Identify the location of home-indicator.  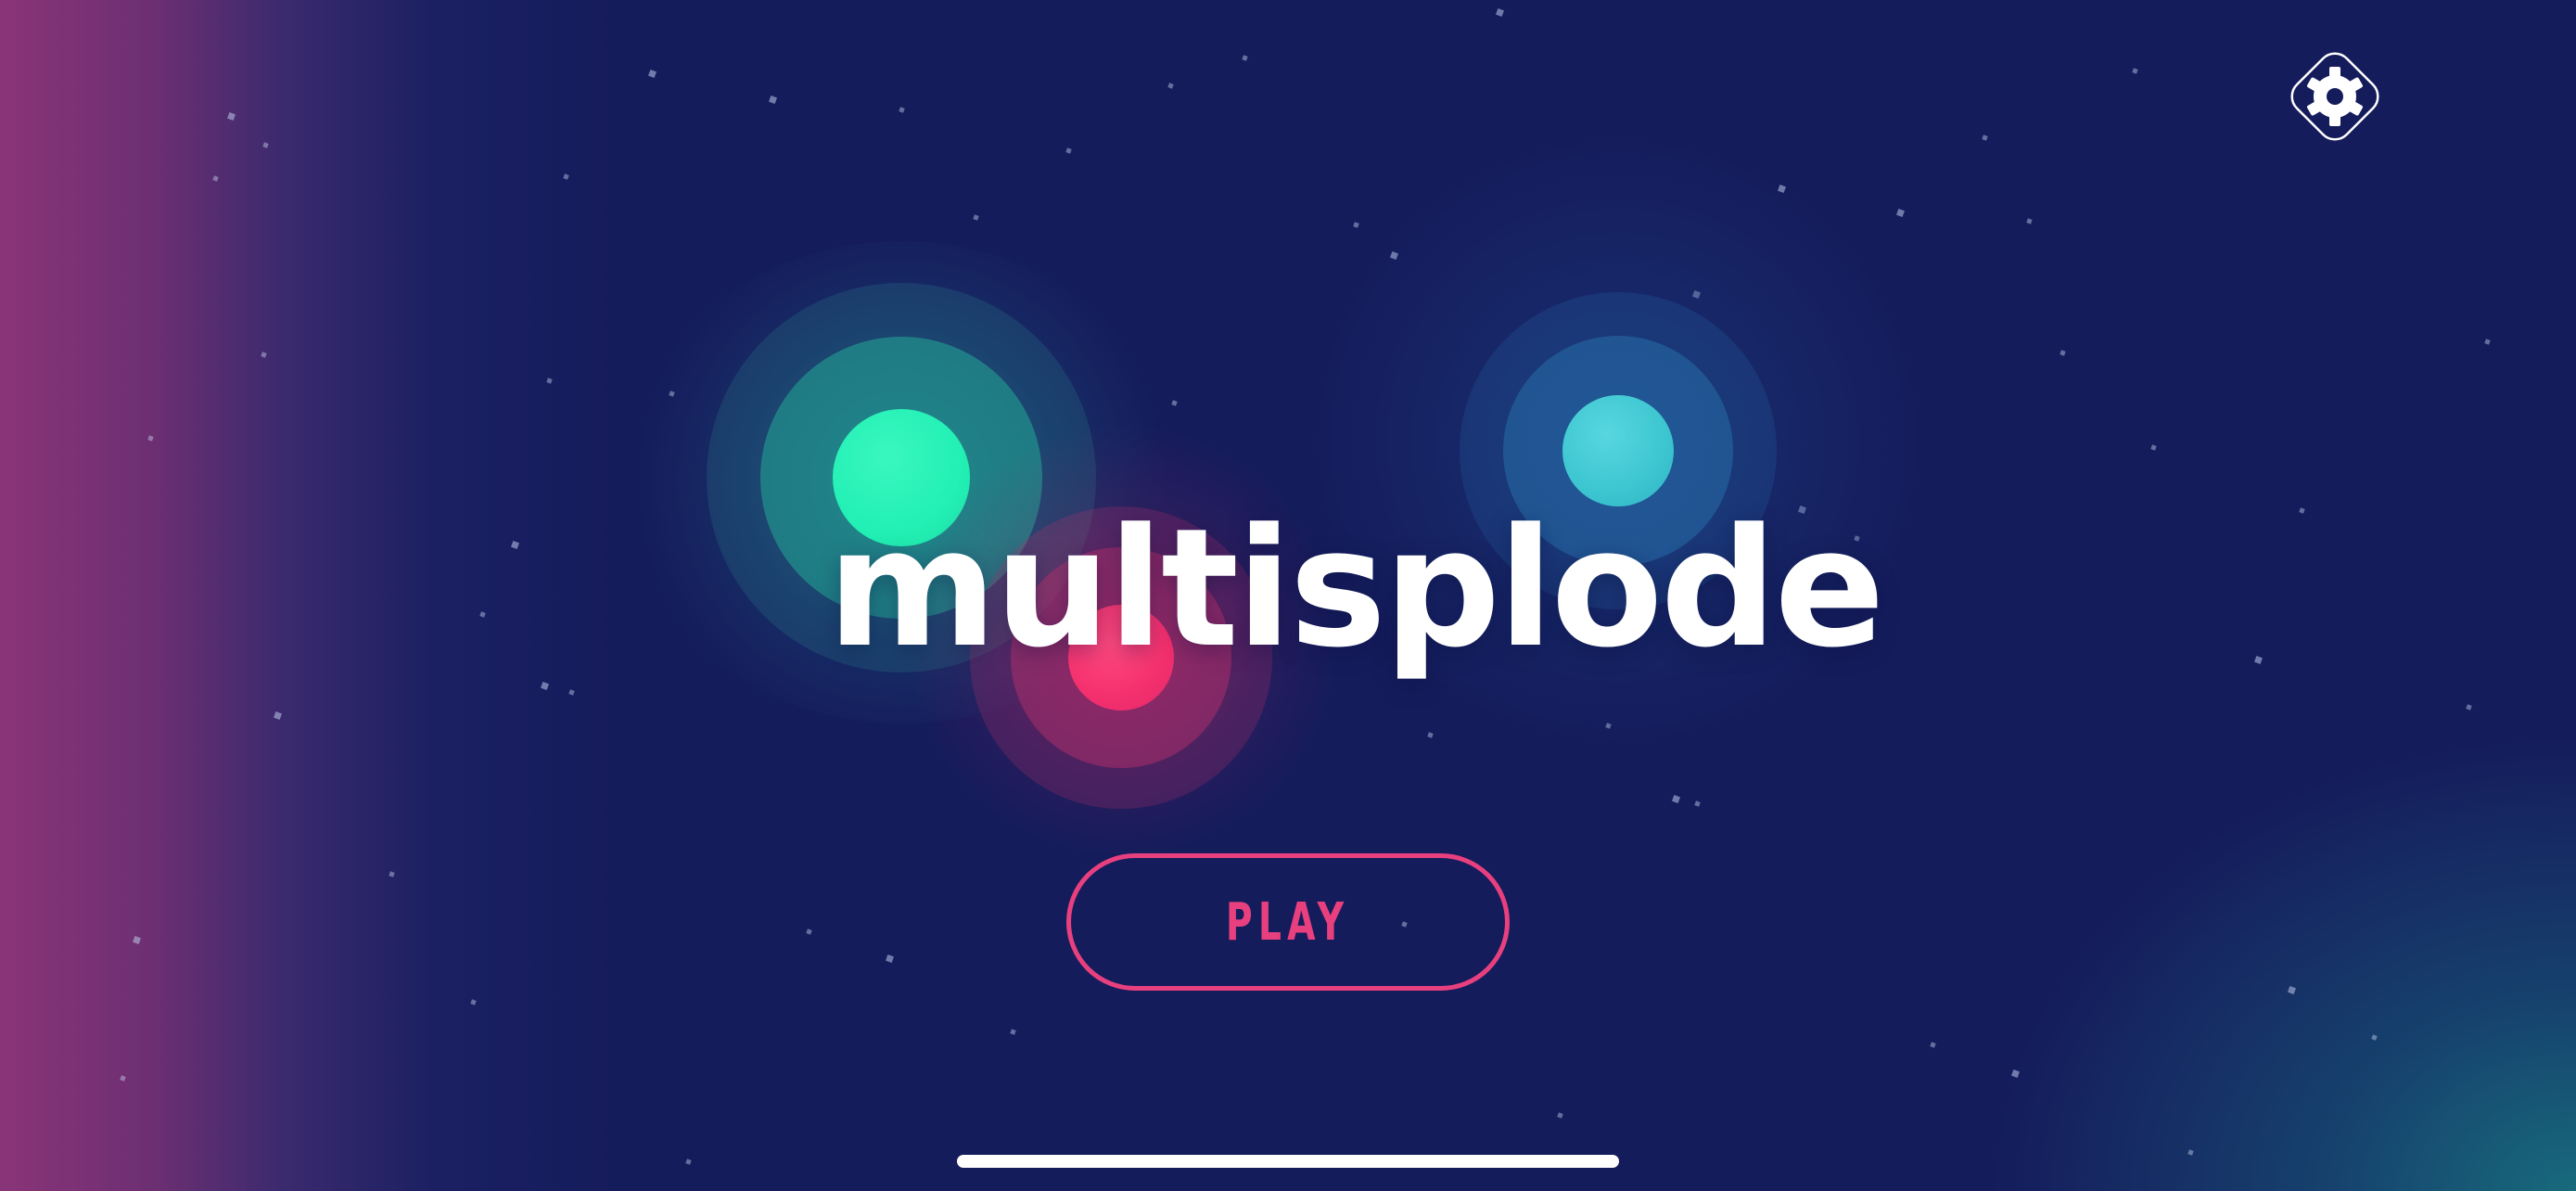
(1288, 1162).